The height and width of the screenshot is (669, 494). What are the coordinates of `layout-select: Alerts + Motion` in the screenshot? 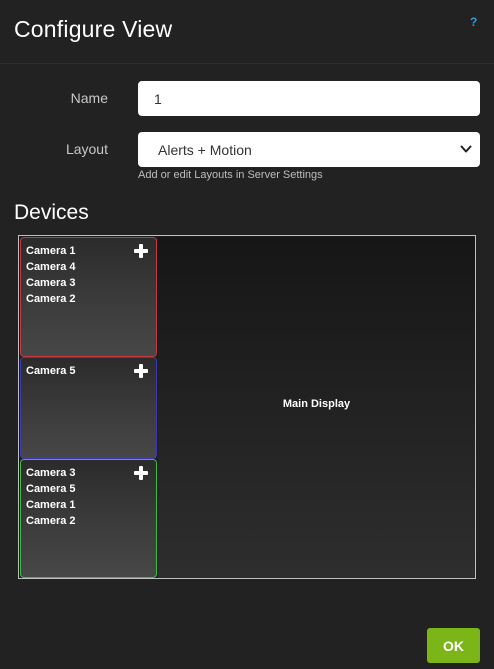 It's located at (309, 149).